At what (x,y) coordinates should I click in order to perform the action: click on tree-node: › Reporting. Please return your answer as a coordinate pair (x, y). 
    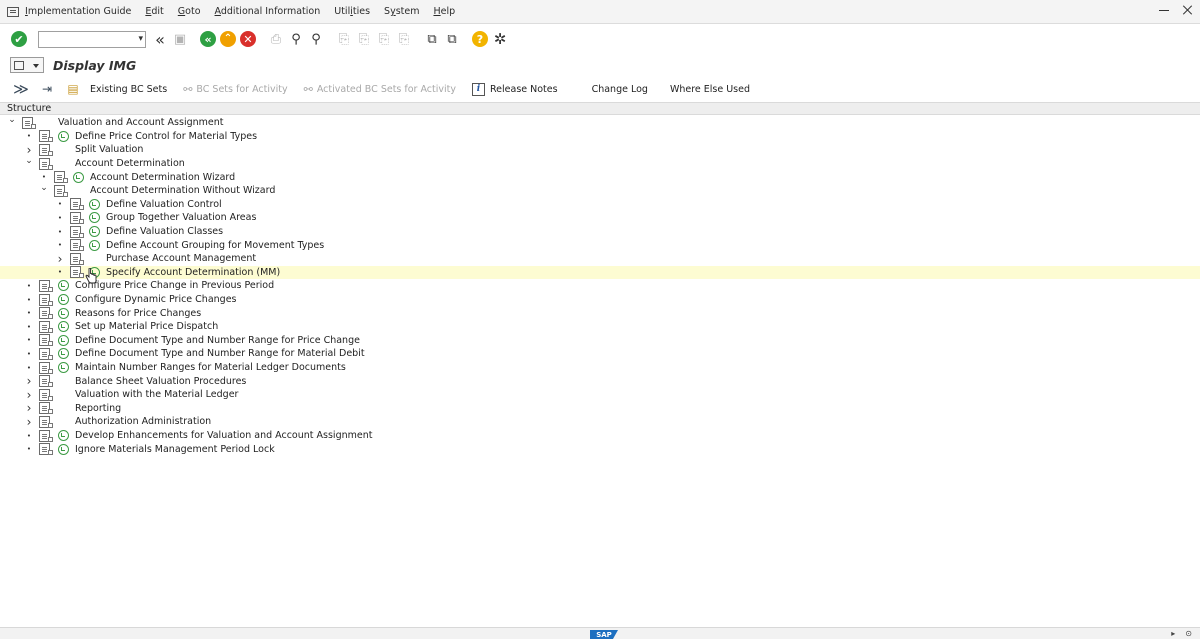
    Looking at the image, I should click on (600, 408).